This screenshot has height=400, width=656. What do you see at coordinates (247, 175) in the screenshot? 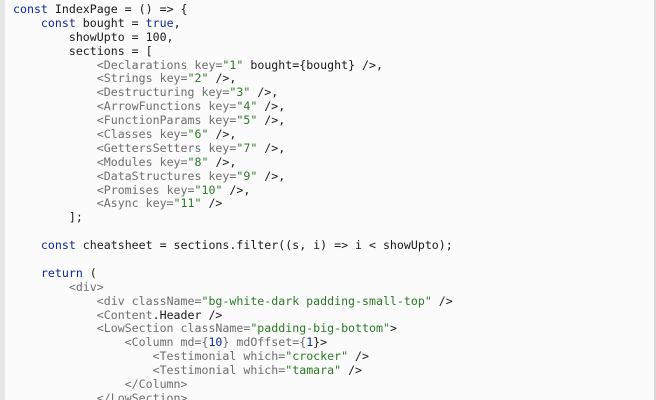
I see `code-token: "9"` at bounding box center [247, 175].